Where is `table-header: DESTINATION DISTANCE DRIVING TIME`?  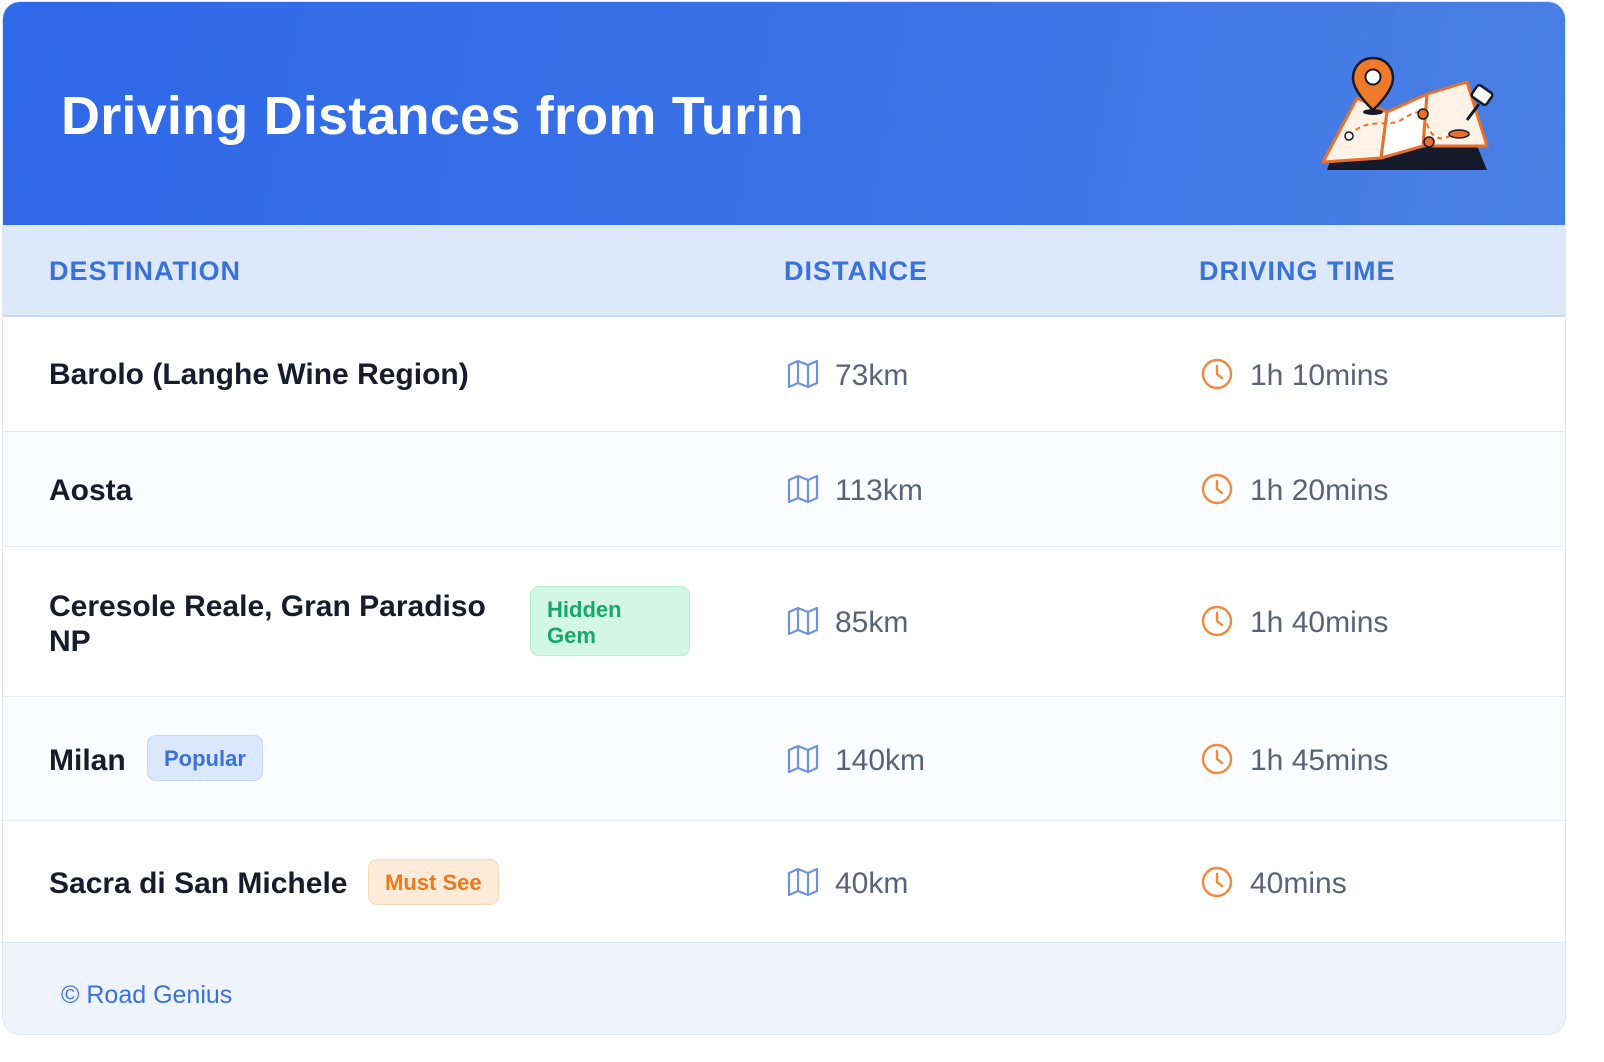
table-header: DESTINATION DISTANCE DRIVING TIME is located at coordinates (784, 271).